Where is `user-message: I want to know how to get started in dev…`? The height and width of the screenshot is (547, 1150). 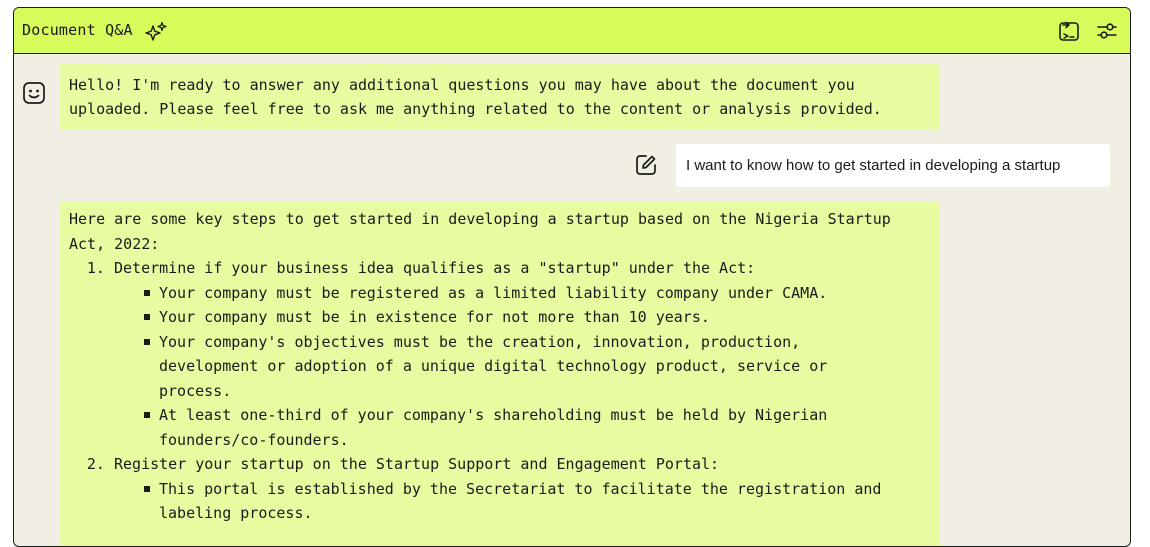 user-message: I want to know how to get started in dev… is located at coordinates (893, 165).